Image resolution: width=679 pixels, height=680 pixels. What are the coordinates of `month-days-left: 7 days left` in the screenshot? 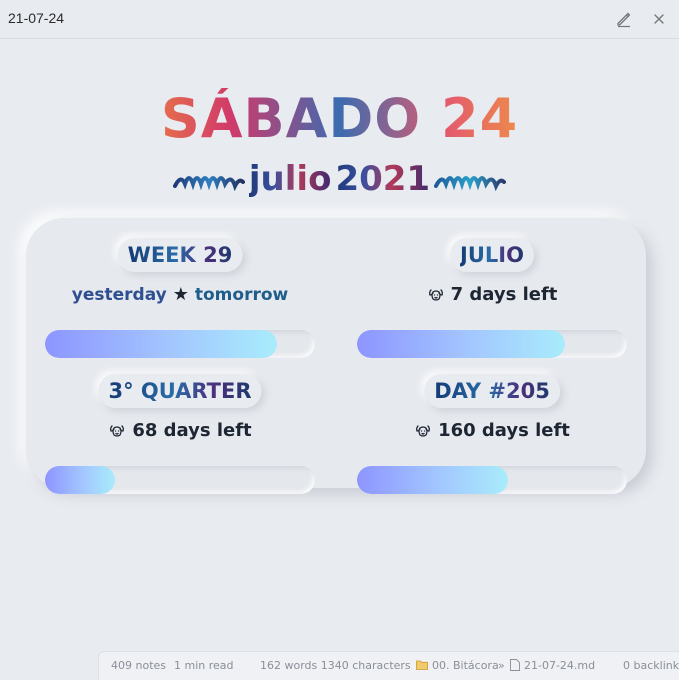 It's located at (492, 294).